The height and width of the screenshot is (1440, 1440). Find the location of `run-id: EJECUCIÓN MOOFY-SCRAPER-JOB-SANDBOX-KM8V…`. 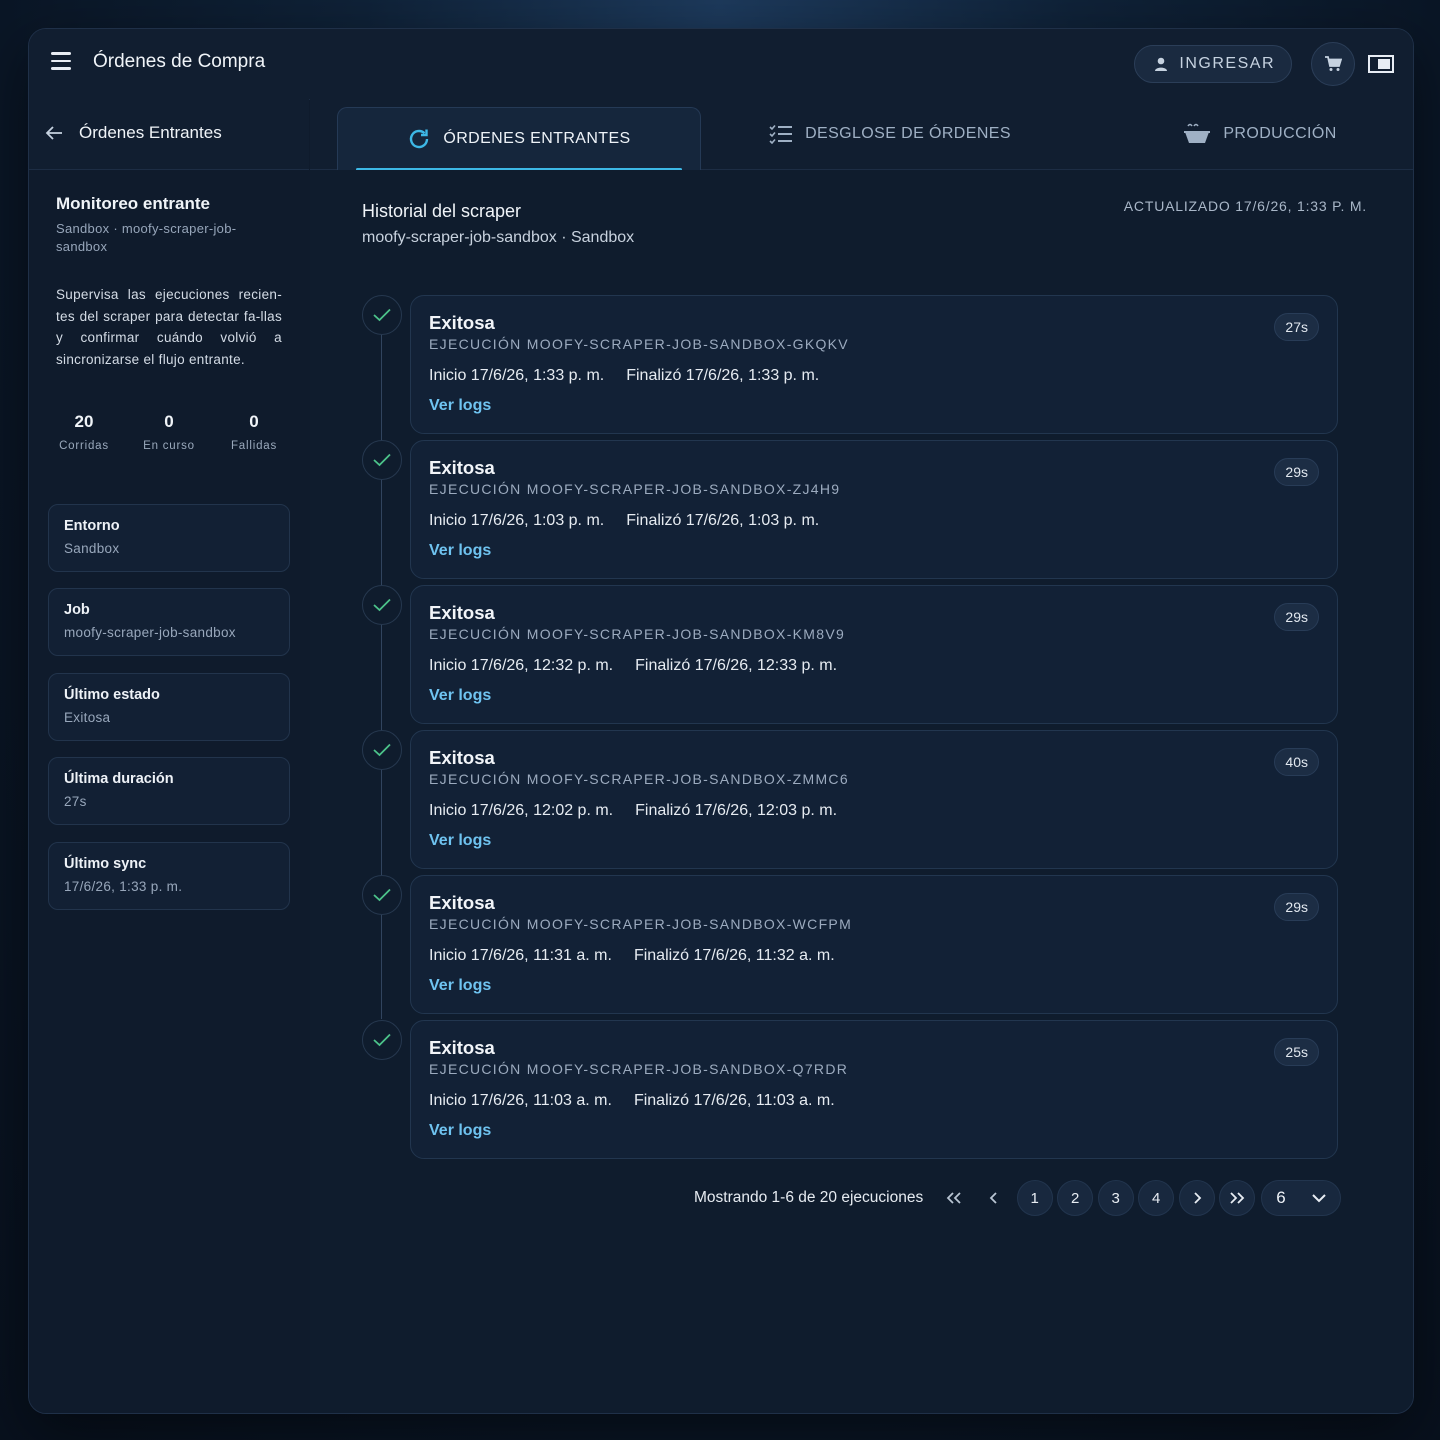

run-id: EJECUCIÓN MOOFY-SCRAPER-JOB-SANDBOX-KM8V… is located at coordinates (637, 634).